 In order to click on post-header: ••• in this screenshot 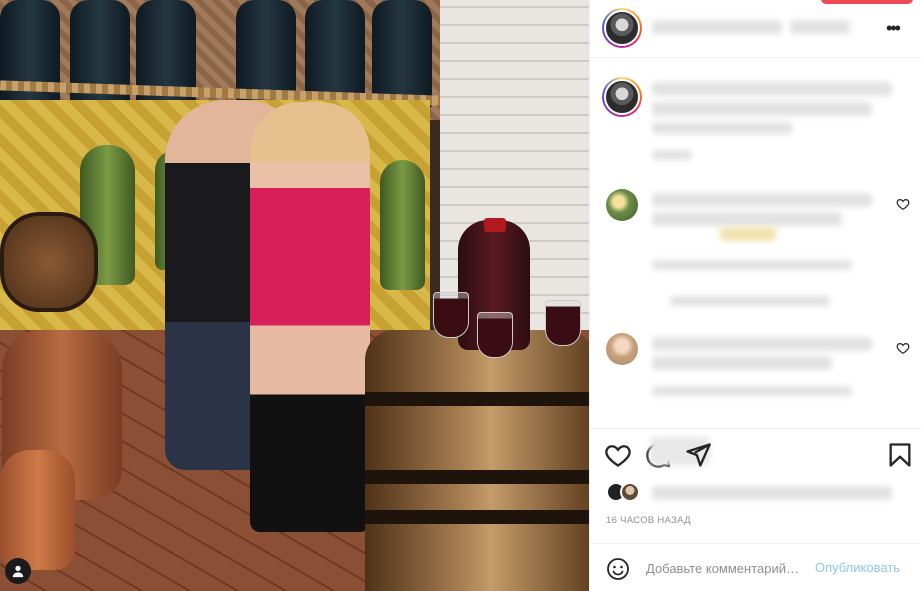, I will do `click(755, 29)`.